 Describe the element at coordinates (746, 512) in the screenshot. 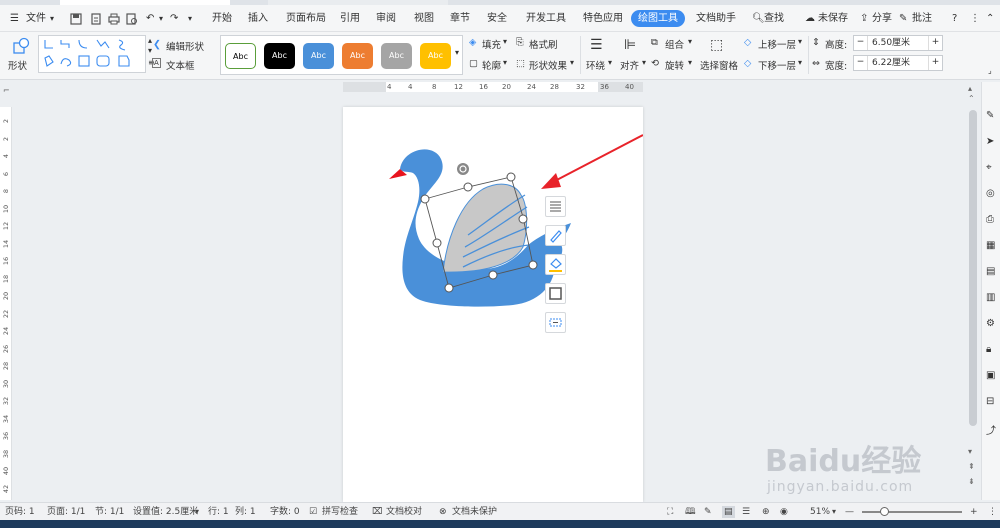

I see `outline-view-icon: ☰` at that location.